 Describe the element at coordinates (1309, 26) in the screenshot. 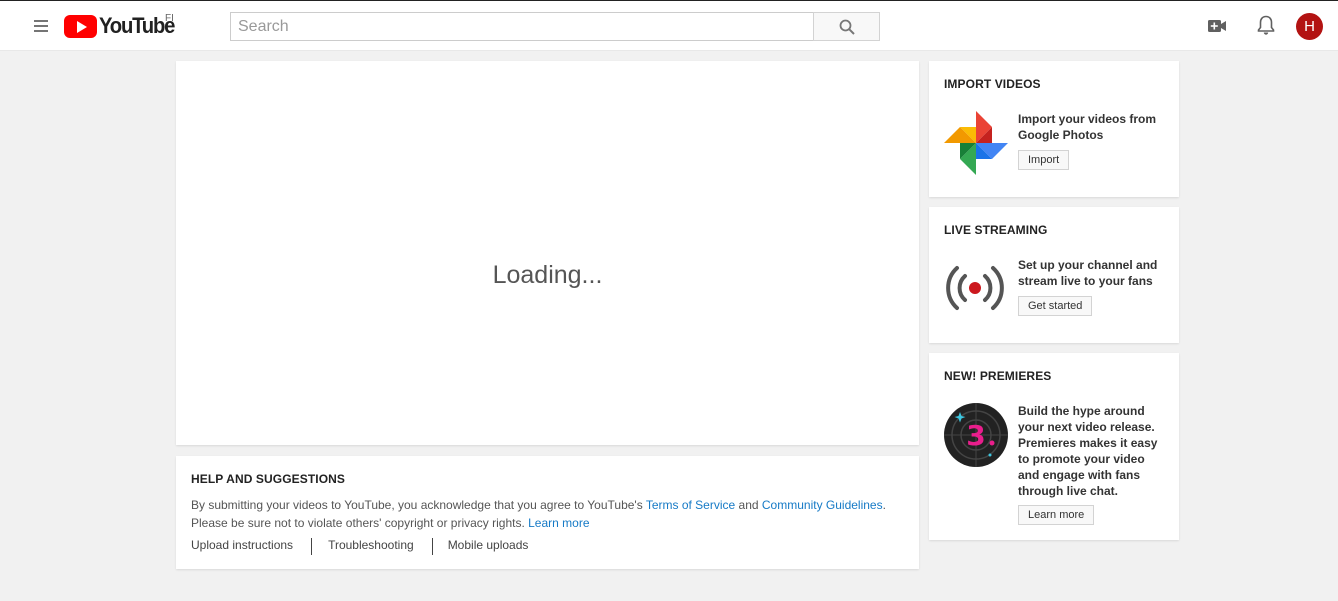

I see `account-avatar: H` at that location.